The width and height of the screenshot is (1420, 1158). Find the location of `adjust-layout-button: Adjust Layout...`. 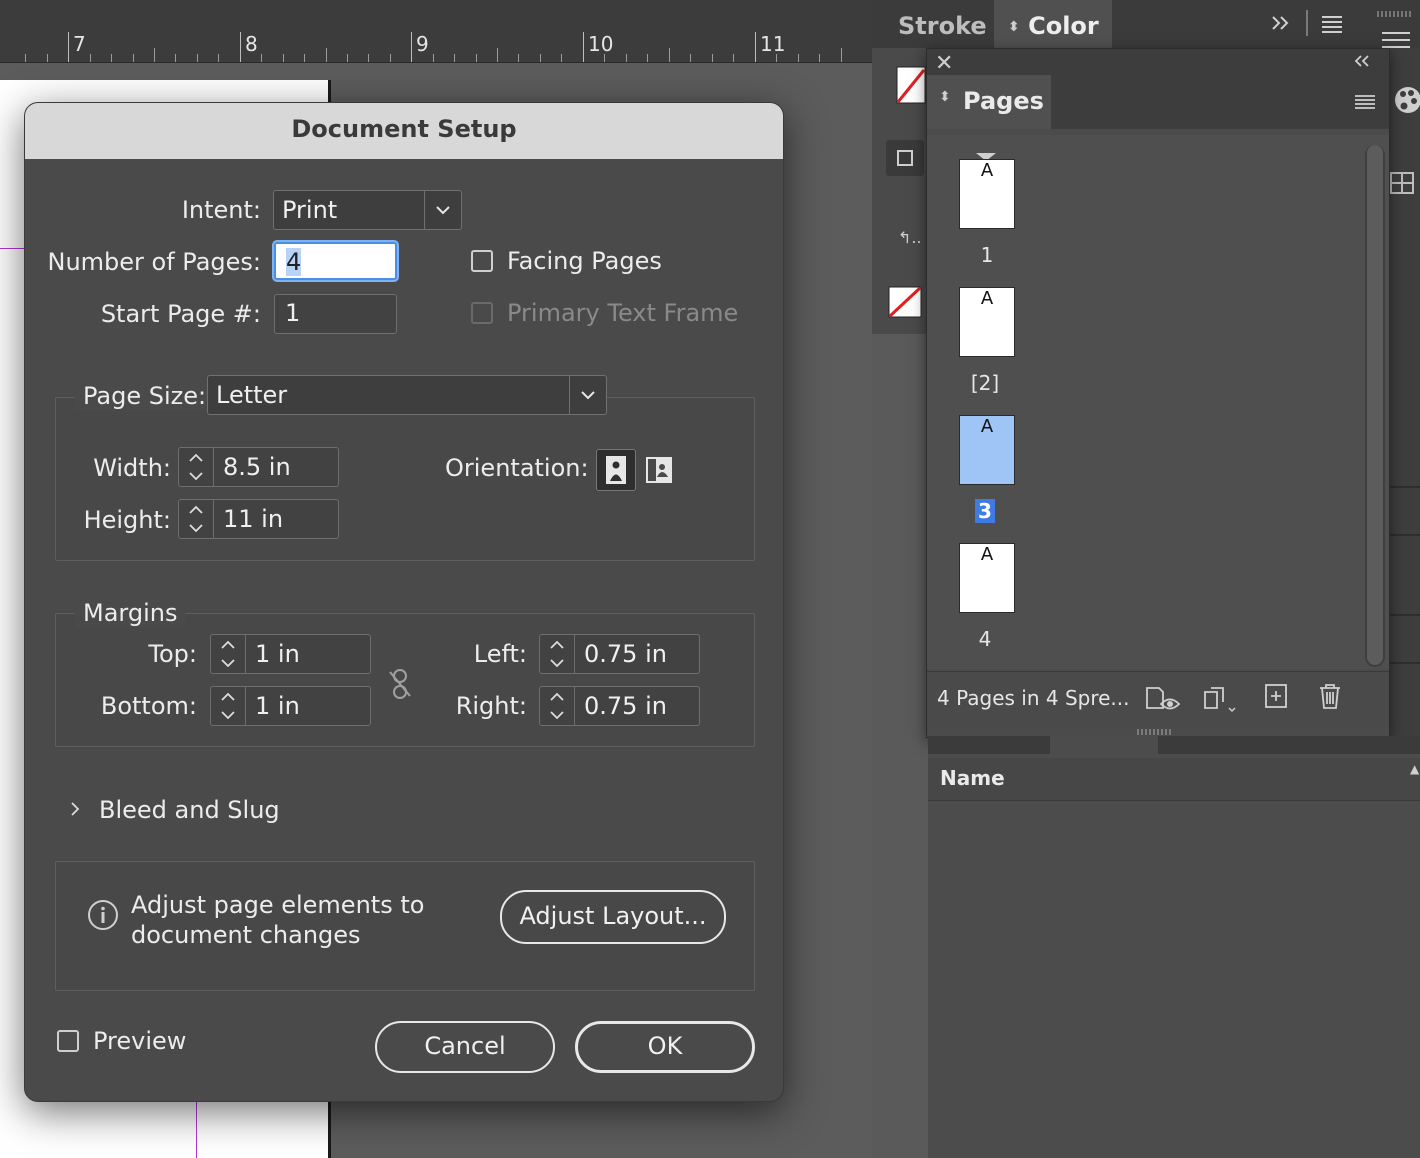

adjust-layout-button: Adjust Layout... is located at coordinates (613, 917).